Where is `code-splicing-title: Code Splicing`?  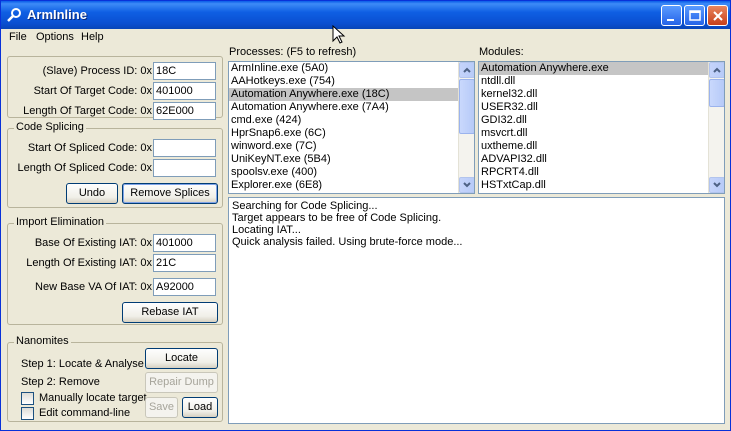 code-splicing-title: Code Splicing is located at coordinates (50, 127).